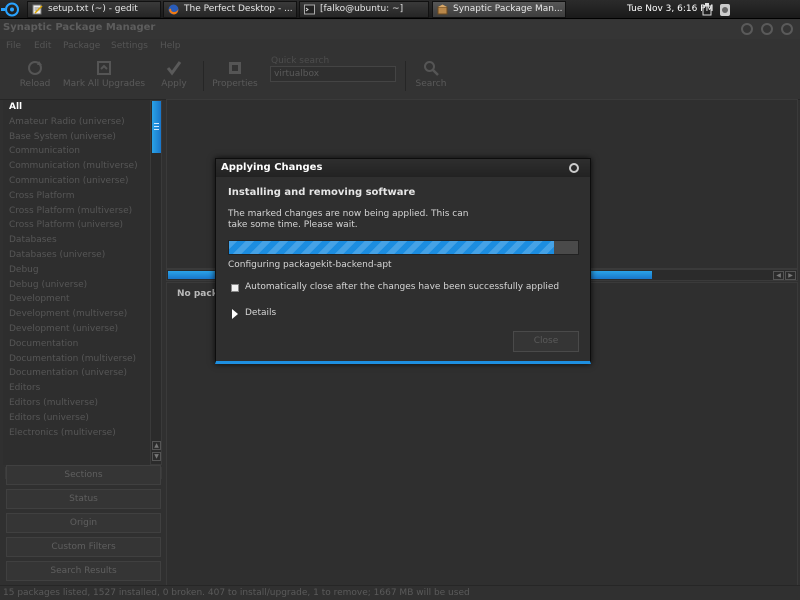  What do you see at coordinates (37, 9) in the screenshot?
I see `gedit-icon` at bounding box center [37, 9].